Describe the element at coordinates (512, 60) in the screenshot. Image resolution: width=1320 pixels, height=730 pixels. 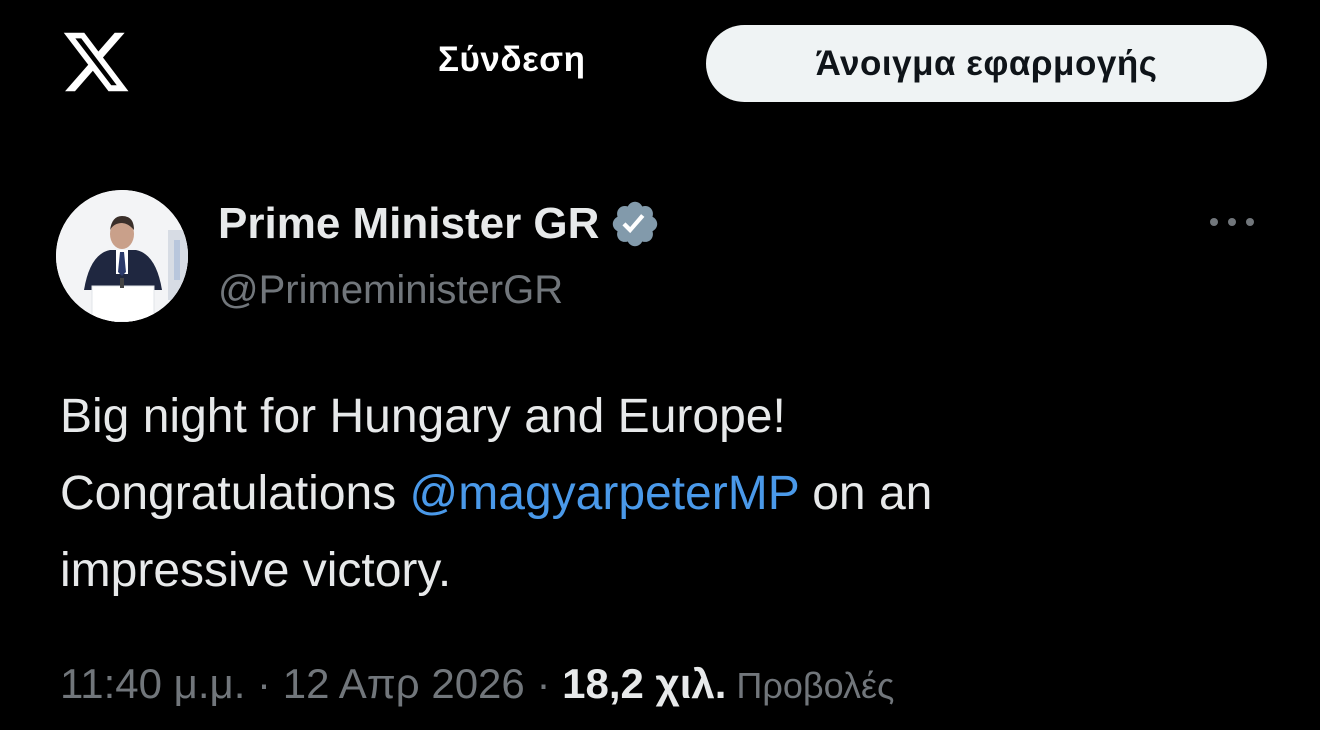
I see `login-link: Σύνδεση` at that location.